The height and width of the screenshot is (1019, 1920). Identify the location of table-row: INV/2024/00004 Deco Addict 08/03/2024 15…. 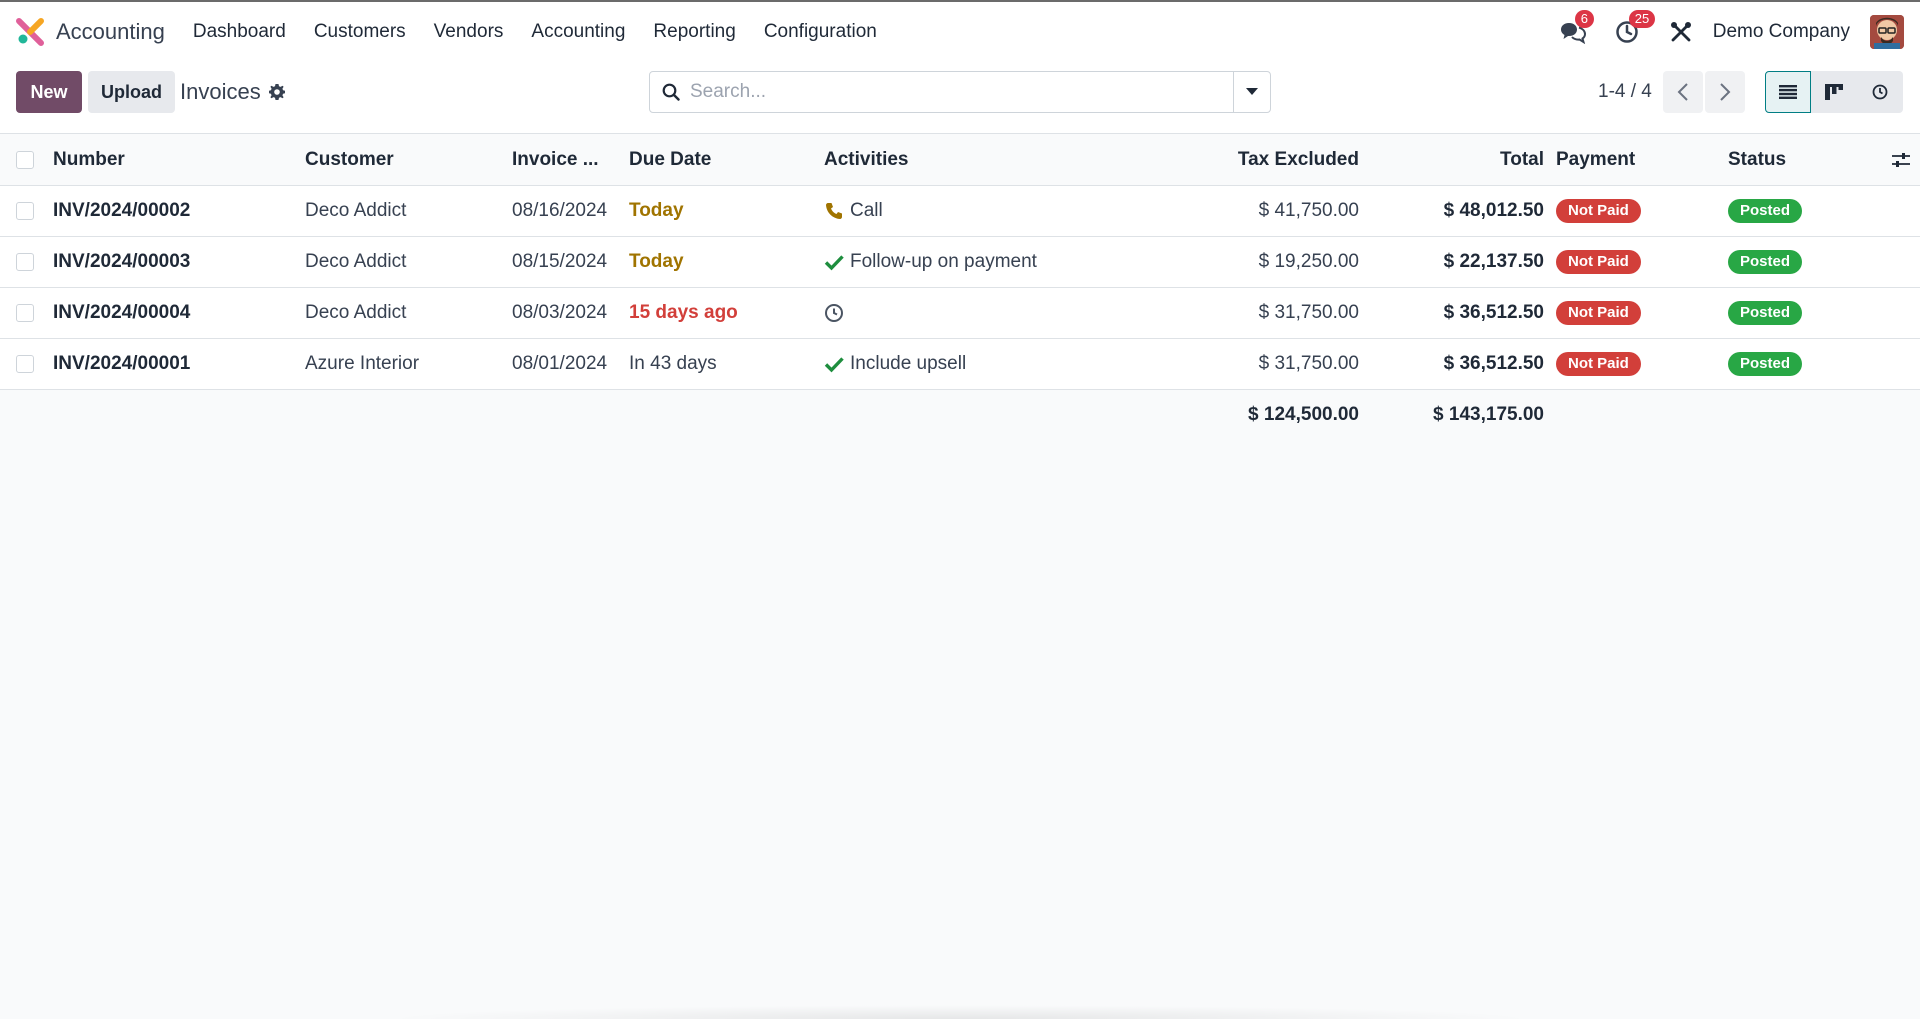
(960, 313).